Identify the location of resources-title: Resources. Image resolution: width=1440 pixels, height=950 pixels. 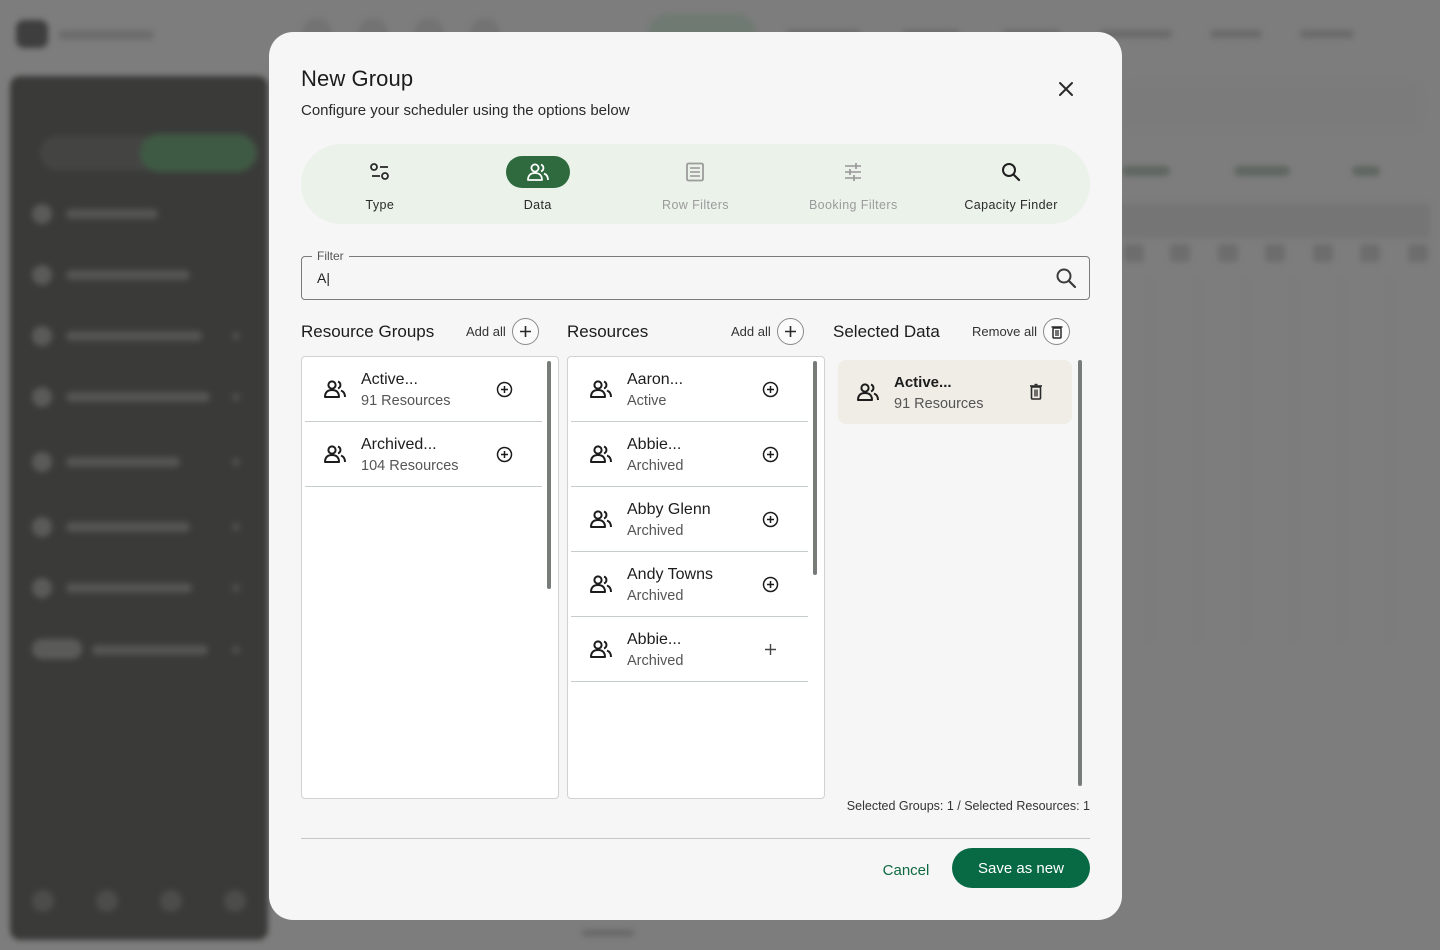
(608, 331).